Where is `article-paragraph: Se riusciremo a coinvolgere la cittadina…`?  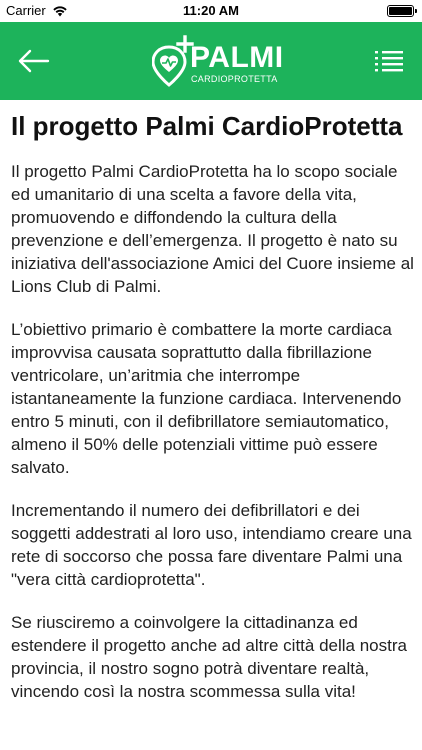 article-paragraph: Se riusciremo a coinvolgere la cittadina… is located at coordinates (209, 657).